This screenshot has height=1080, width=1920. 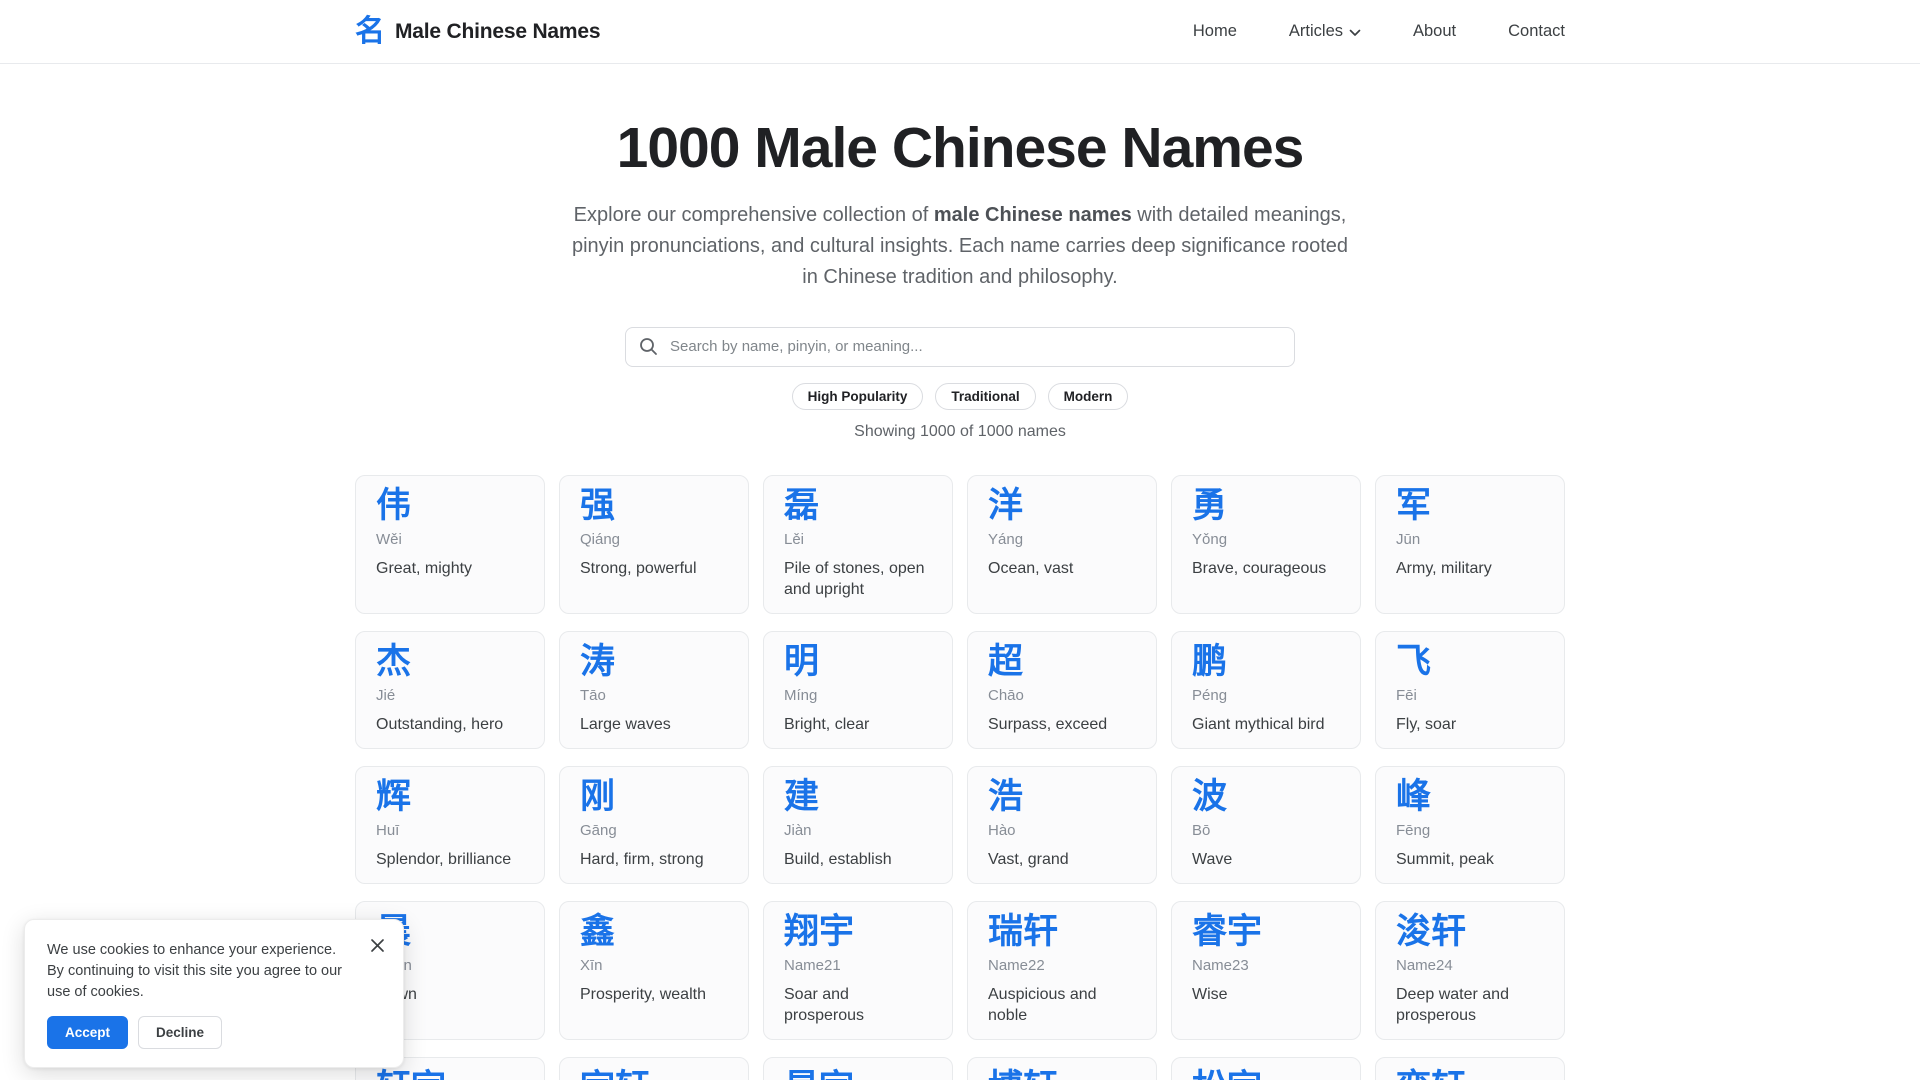 What do you see at coordinates (1379, 31) in the screenshot?
I see `main-nav: Home Articles About Contact` at bounding box center [1379, 31].